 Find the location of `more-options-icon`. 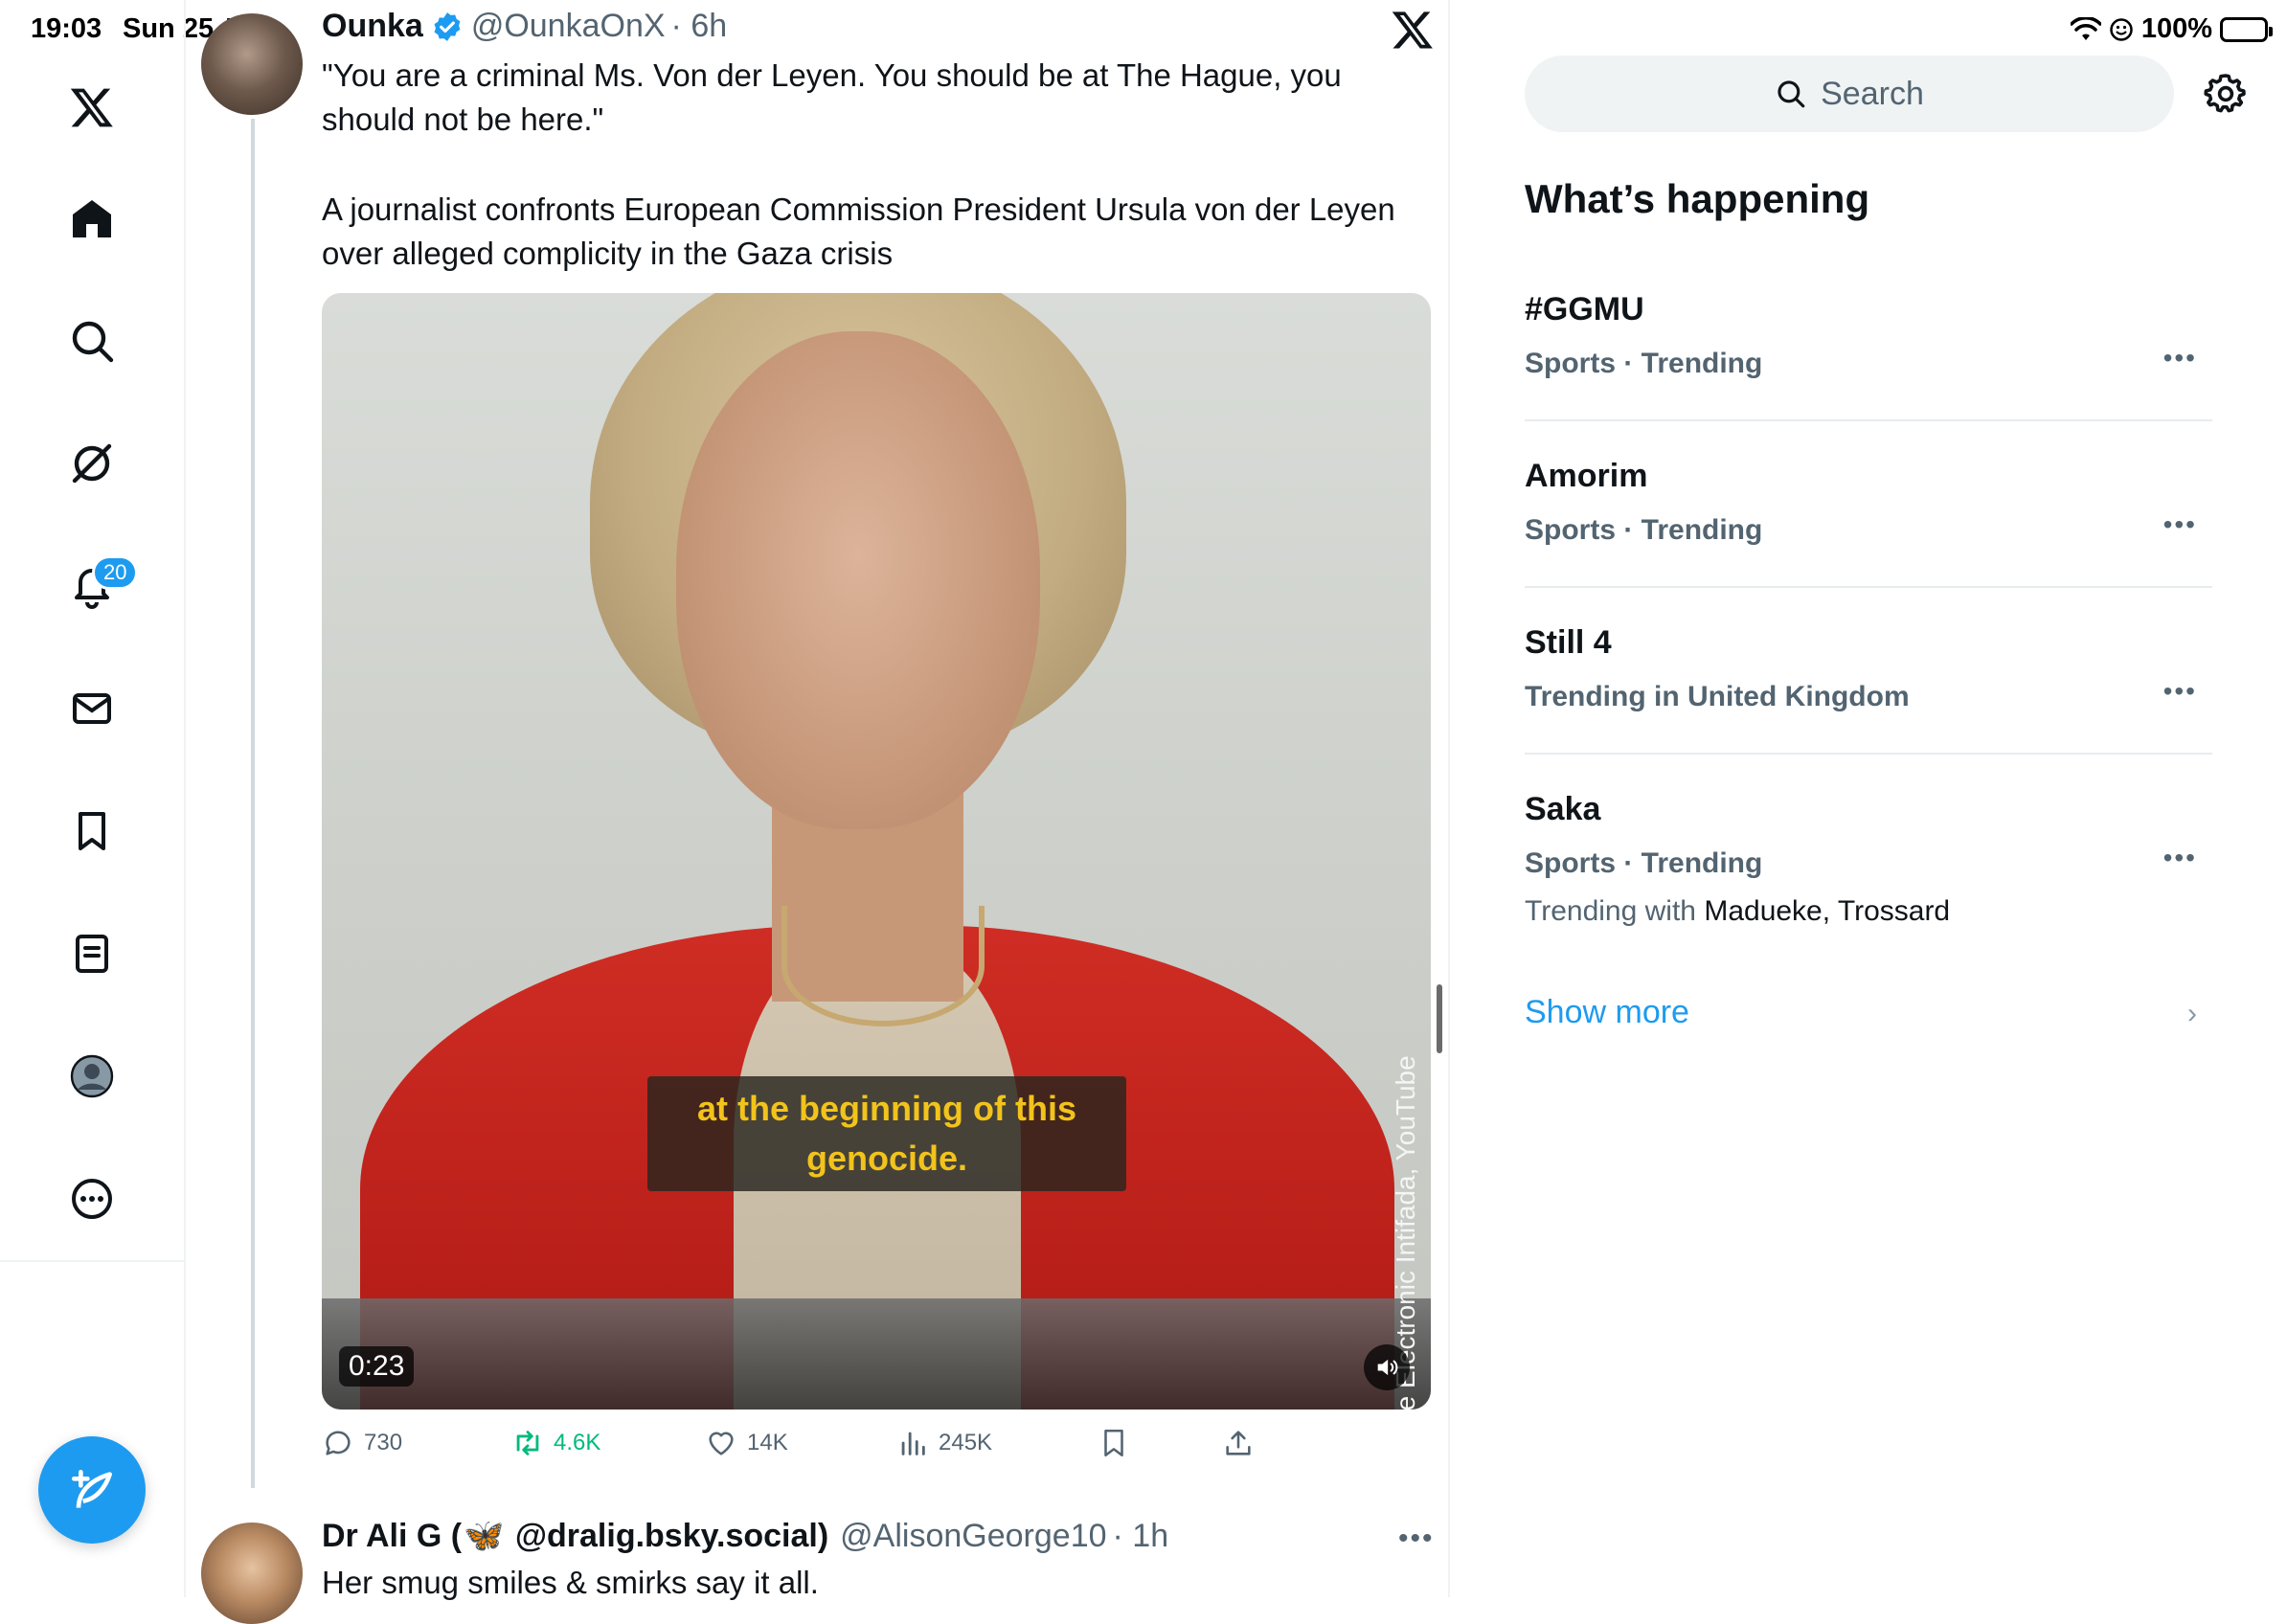

more-options-icon is located at coordinates (92, 1198).